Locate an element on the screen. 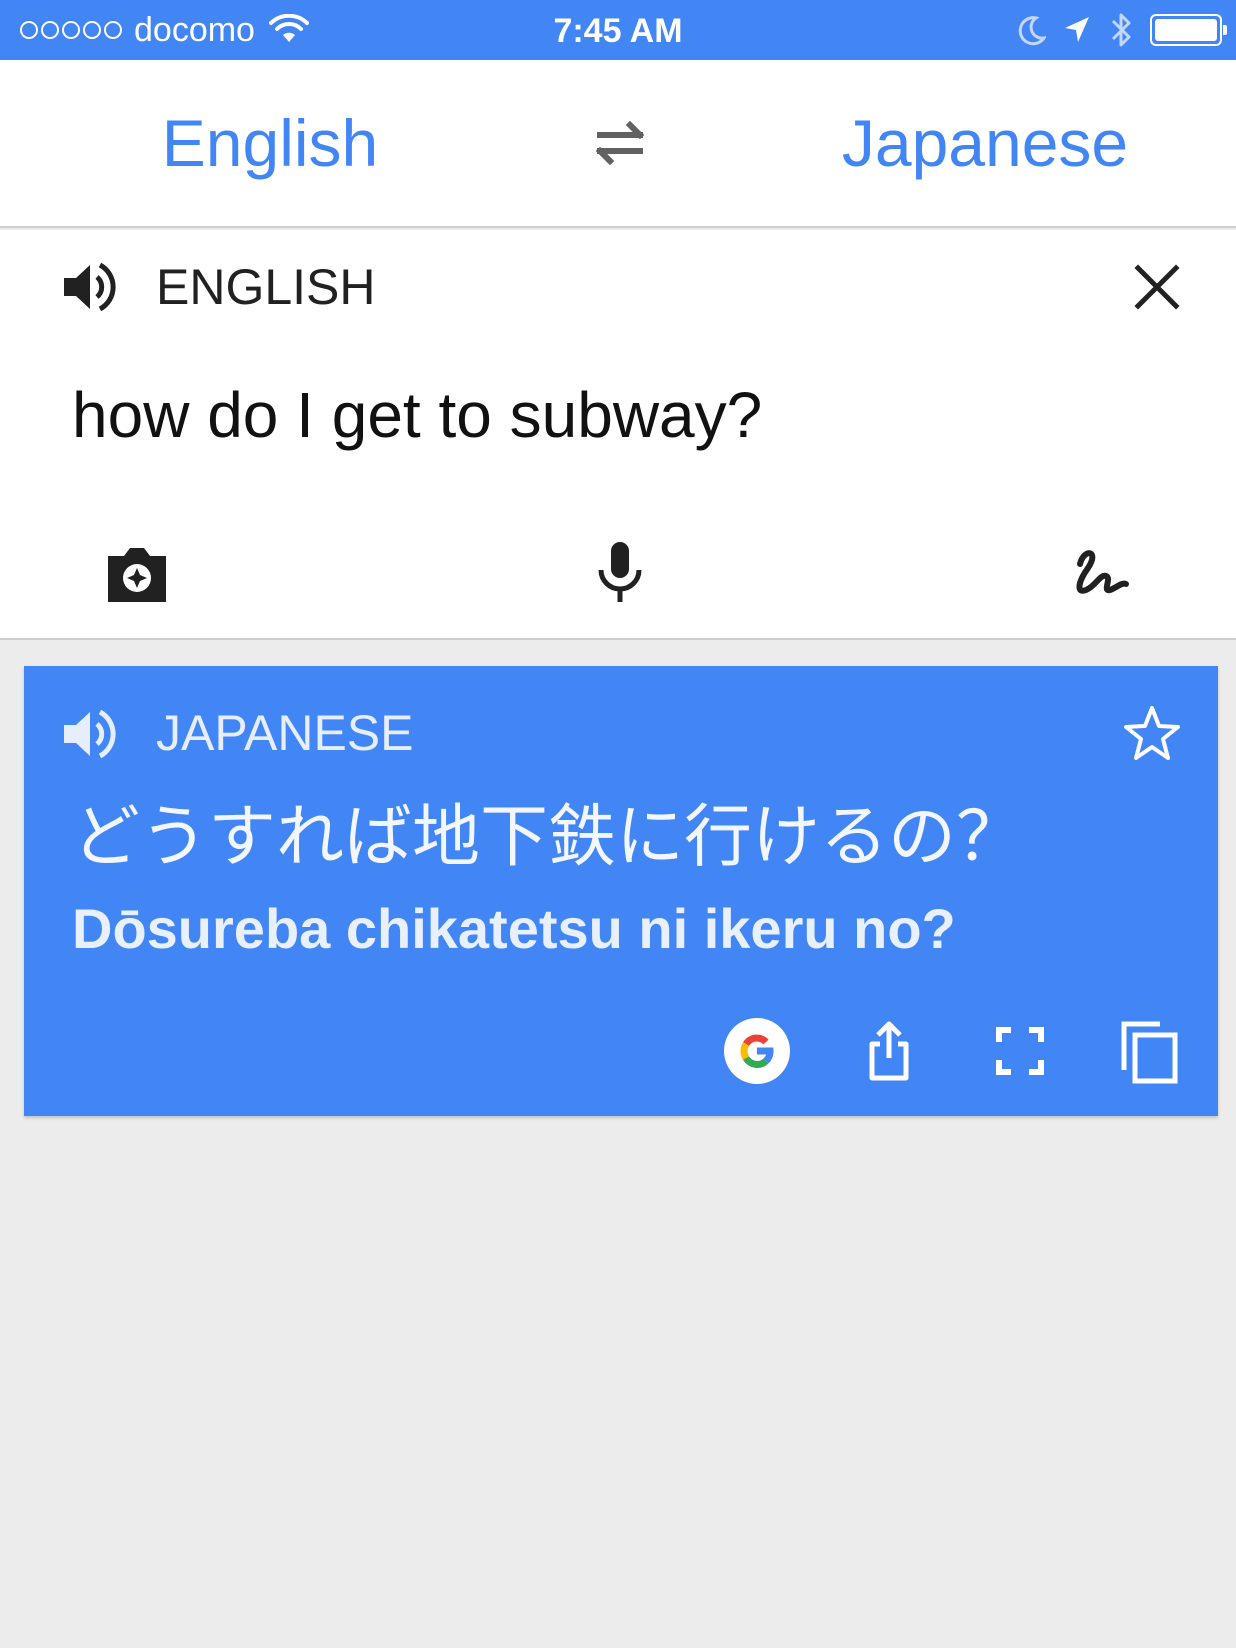 The width and height of the screenshot is (1236, 1648). microphone-icon is located at coordinates (620, 573).